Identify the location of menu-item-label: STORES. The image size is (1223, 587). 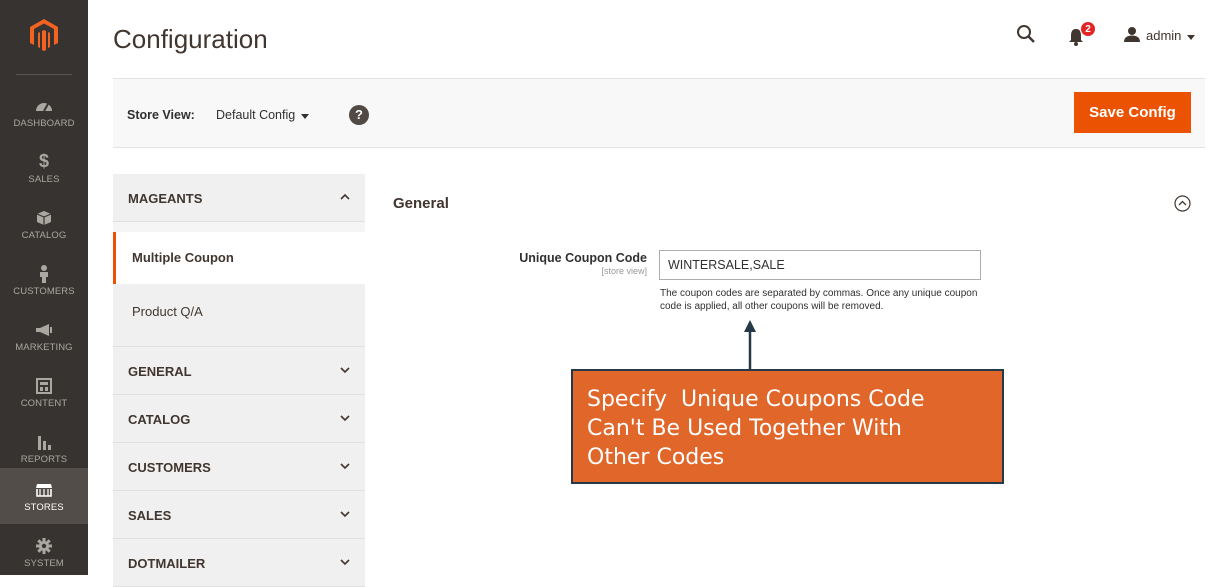
(44, 507).